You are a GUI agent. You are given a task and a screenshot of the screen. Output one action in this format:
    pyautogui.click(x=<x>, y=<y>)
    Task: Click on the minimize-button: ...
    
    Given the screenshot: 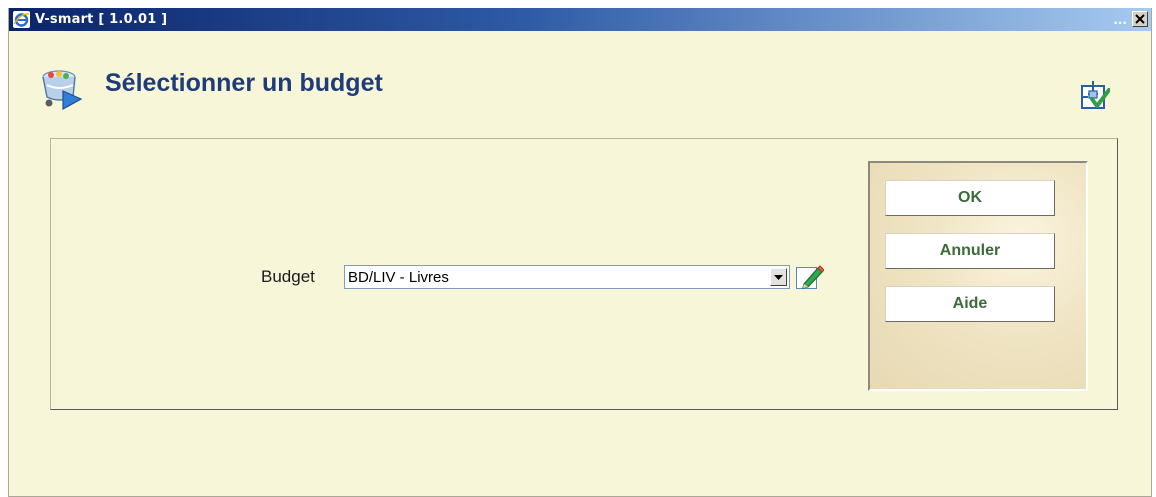 What is the action you would take?
    pyautogui.click(x=1120, y=20)
    